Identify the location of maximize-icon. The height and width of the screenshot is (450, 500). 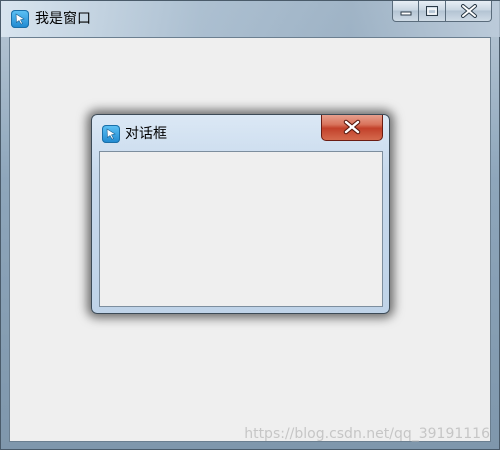
(432, 11).